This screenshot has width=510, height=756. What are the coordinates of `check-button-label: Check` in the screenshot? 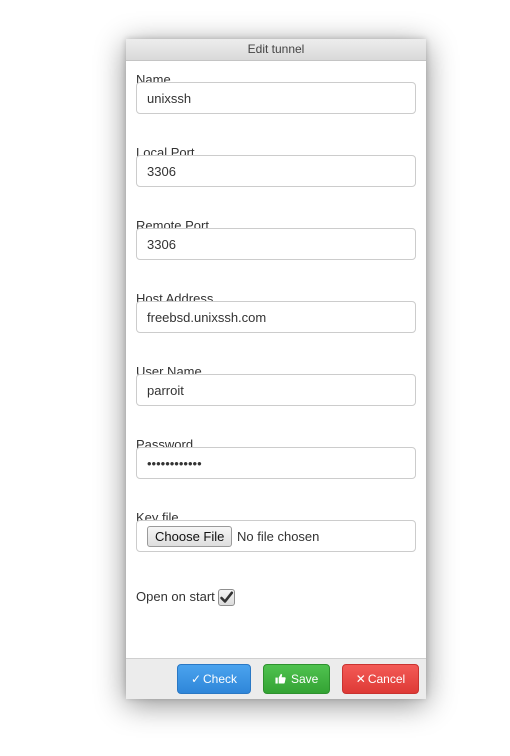 It's located at (220, 679).